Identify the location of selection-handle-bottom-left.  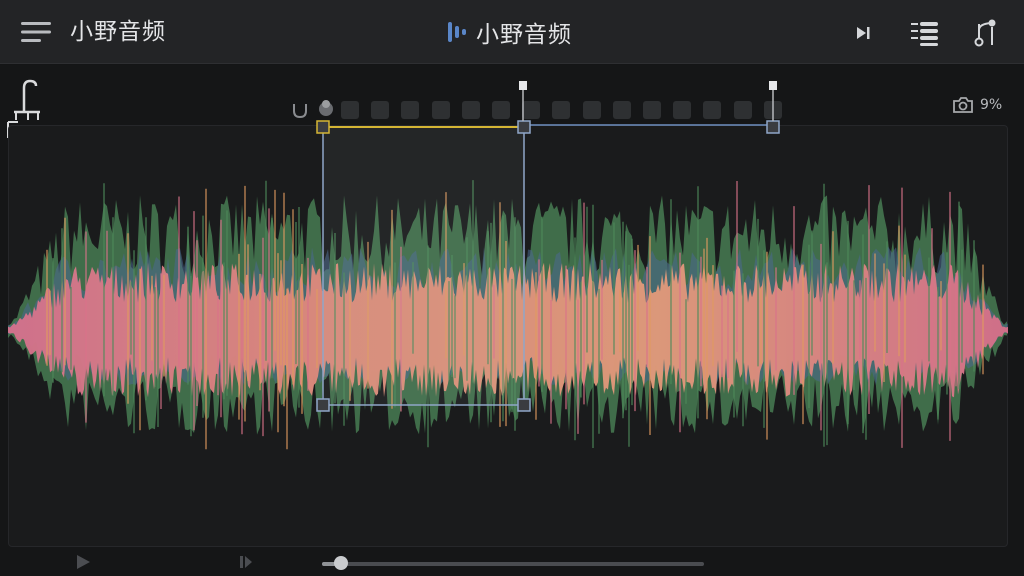
(323, 405).